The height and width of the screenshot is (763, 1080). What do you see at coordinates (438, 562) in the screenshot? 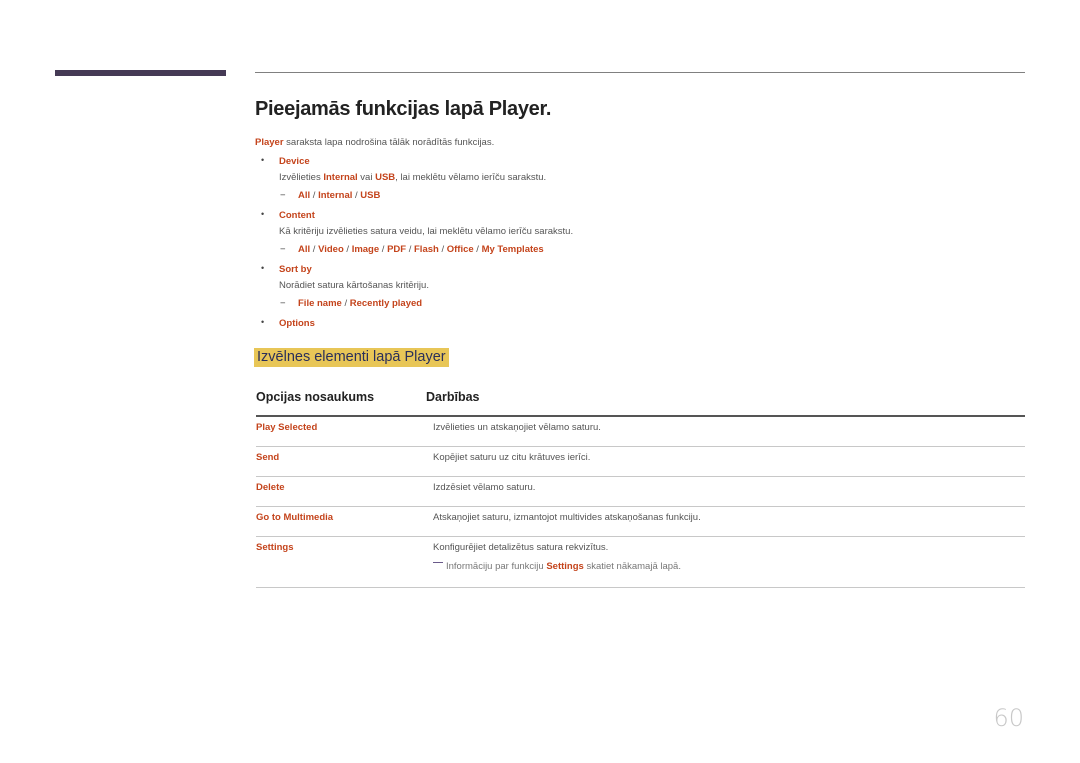
I see `note-icon` at bounding box center [438, 562].